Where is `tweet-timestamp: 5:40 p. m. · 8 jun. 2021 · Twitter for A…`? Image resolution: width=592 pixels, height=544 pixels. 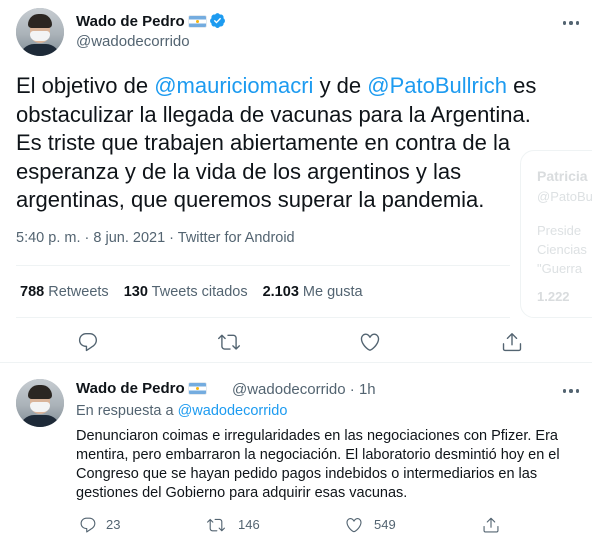 tweet-timestamp: 5:40 p. m. · 8 jun. 2021 · Twitter for A… is located at coordinates (155, 238).